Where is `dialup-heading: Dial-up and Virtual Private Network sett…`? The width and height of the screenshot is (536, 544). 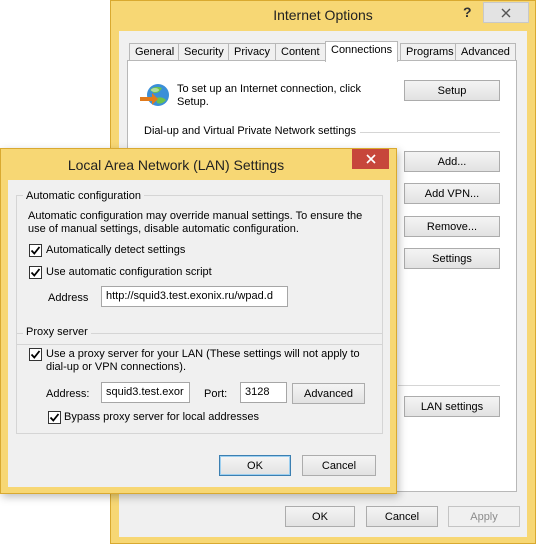 dialup-heading: Dial-up and Virtual Private Network sett… is located at coordinates (250, 131).